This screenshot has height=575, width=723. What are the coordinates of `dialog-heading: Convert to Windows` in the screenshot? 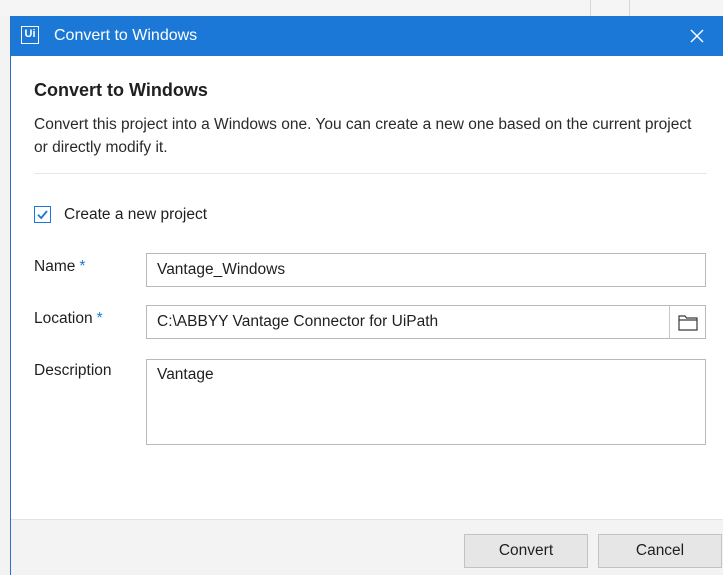 It's located at (121, 90).